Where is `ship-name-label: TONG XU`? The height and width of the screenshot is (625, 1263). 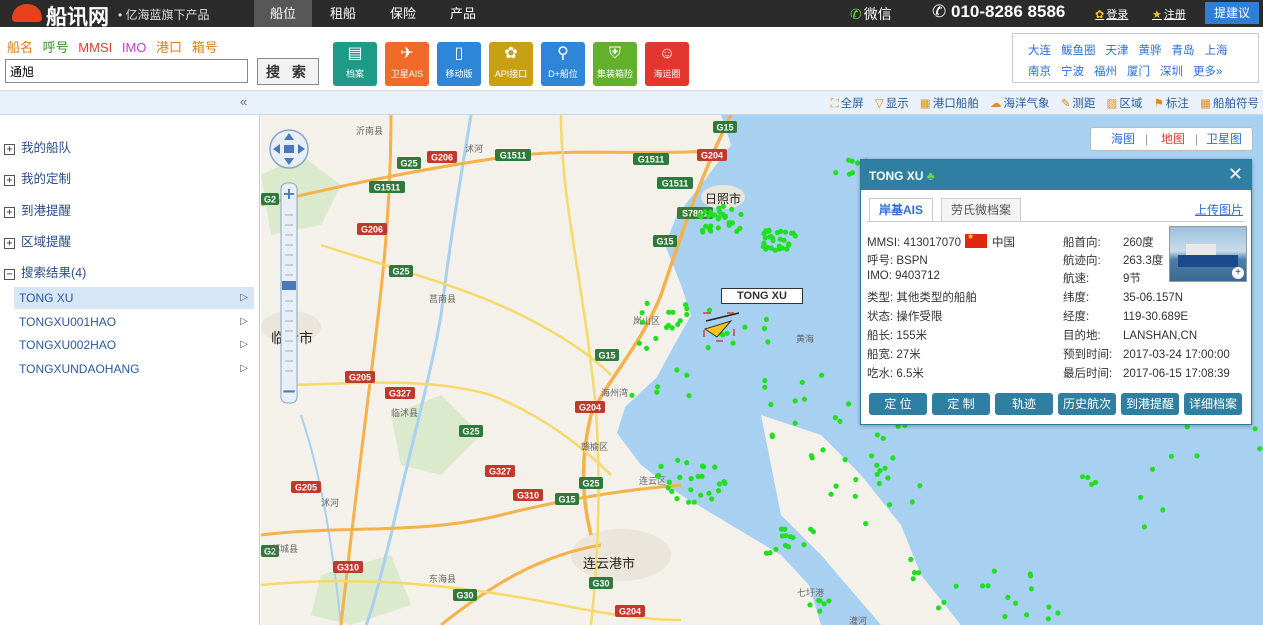 ship-name-label: TONG XU is located at coordinates (762, 296).